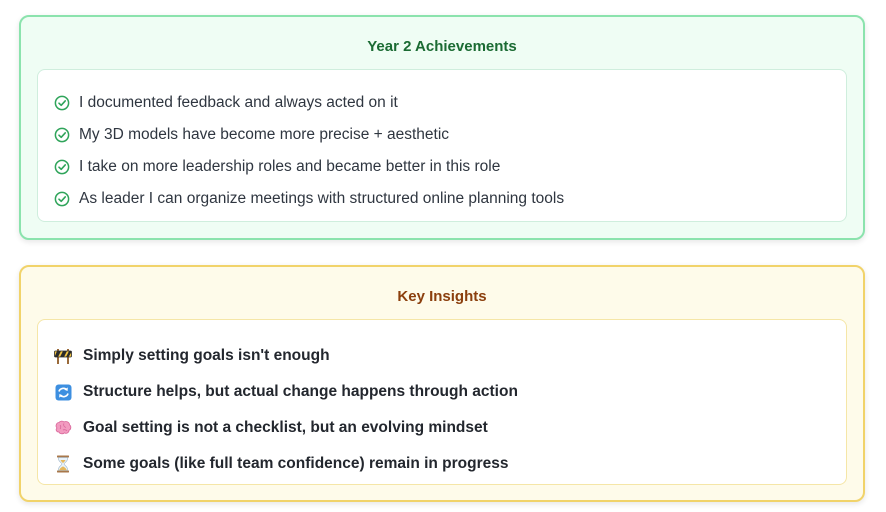 The image size is (886, 512). I want to click on repeat-arrows-icon, so click(63, 392).